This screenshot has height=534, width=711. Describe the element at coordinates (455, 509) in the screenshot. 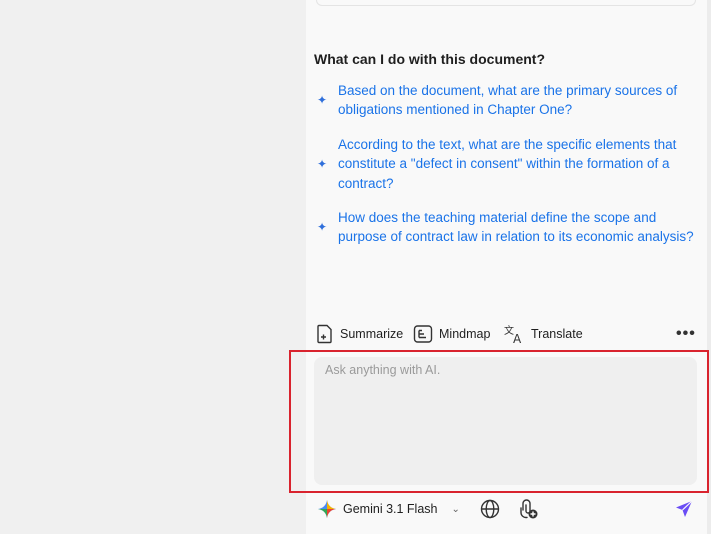

I see `chevron-down-icon: ⌄` at that location.